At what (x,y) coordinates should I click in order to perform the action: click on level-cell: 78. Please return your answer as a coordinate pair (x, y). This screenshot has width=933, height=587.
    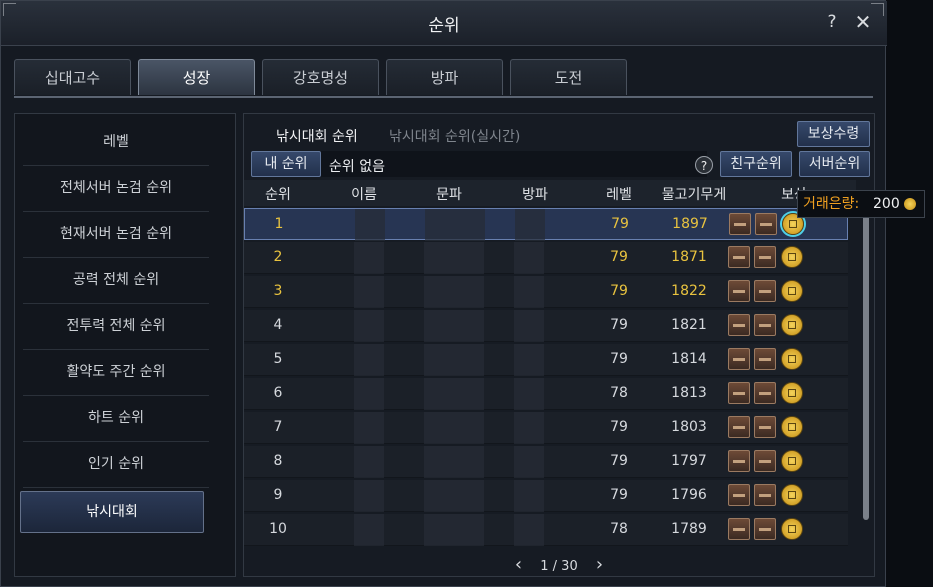
    Looking at the image, I should click on (619, 393).